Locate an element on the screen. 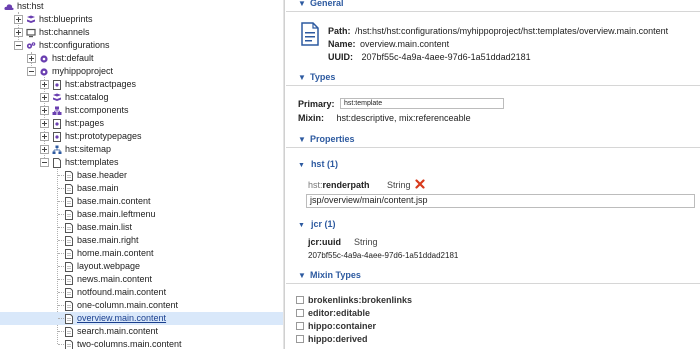 The image size is (700, 349). mixin-option-brokenlinks: brokenlinks:brokenlinks is located at coordinates (354, 300).